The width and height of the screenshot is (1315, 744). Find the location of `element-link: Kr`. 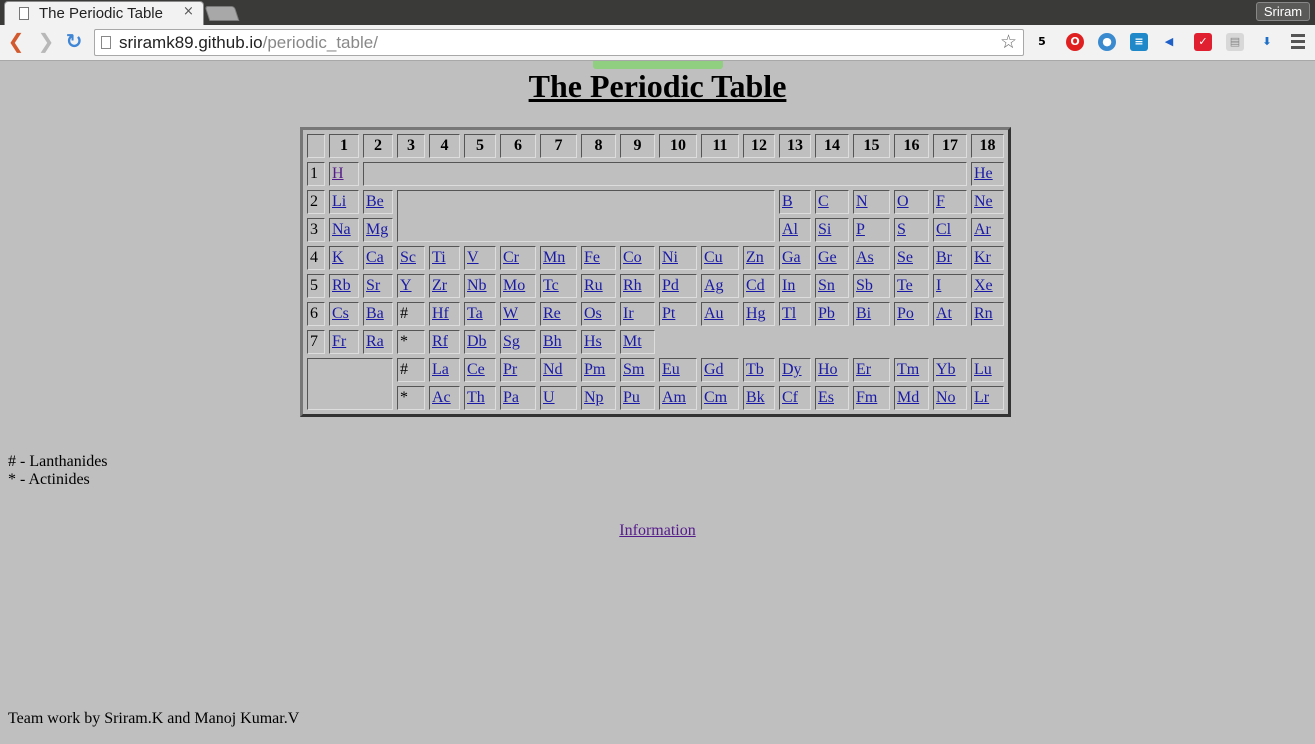

element-link: Kr is located at coordinates (982, 257).